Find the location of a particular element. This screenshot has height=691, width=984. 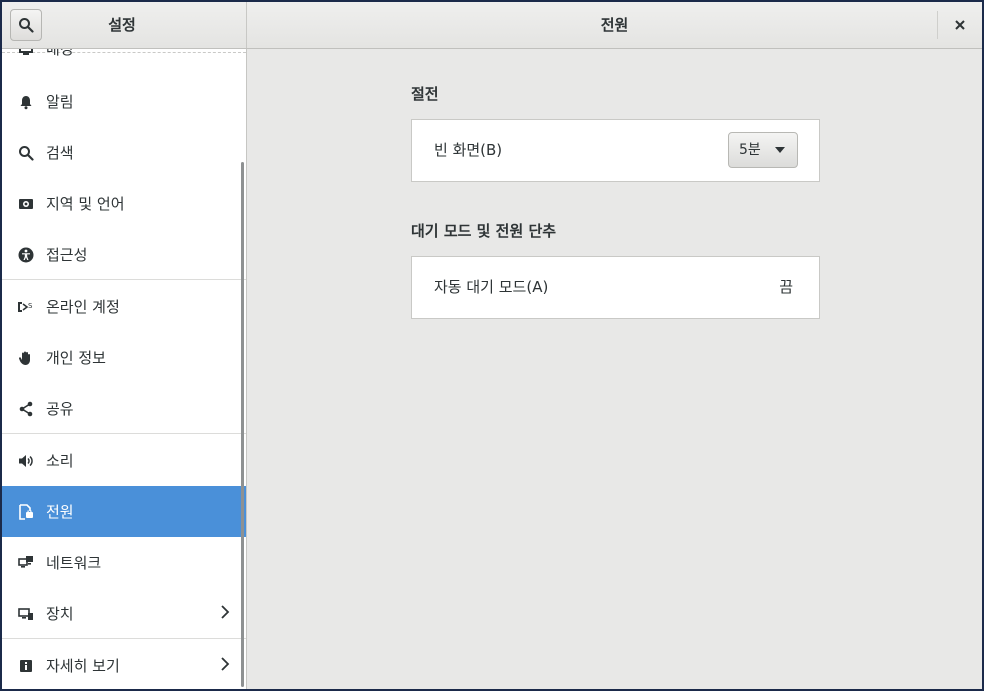

blank-screen-label: 빈 화면(B) is located at coordinates (468, 150).